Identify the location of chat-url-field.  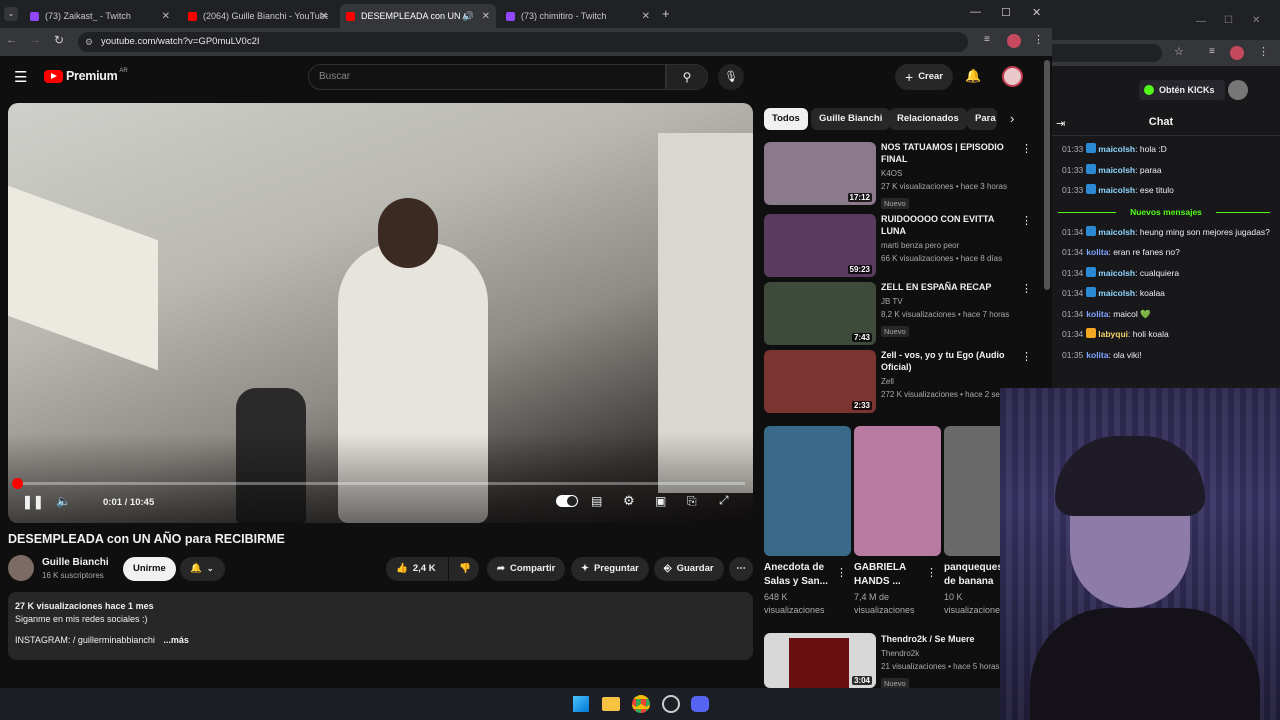
(1107, 53).